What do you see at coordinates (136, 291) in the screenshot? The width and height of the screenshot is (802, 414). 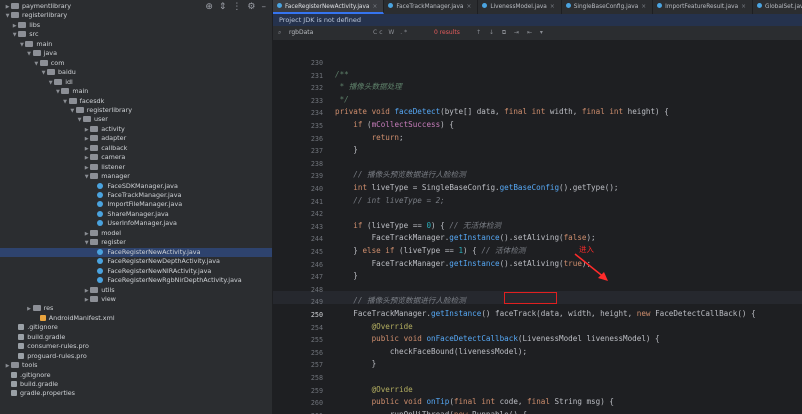 I see `tree-item: ▶ utils` at bounding box center [136, 291].